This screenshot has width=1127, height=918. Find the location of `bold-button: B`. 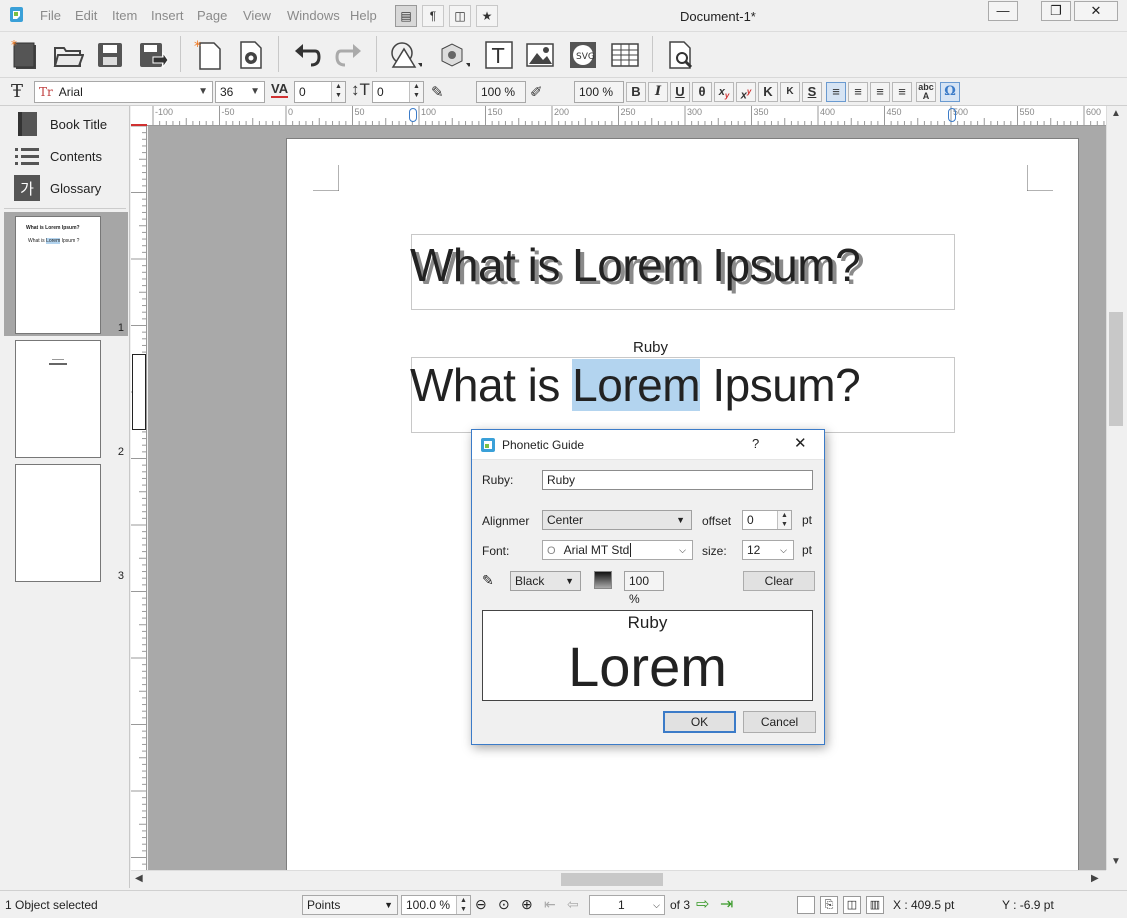

bold-button: B is located at coordinates (636, 92).